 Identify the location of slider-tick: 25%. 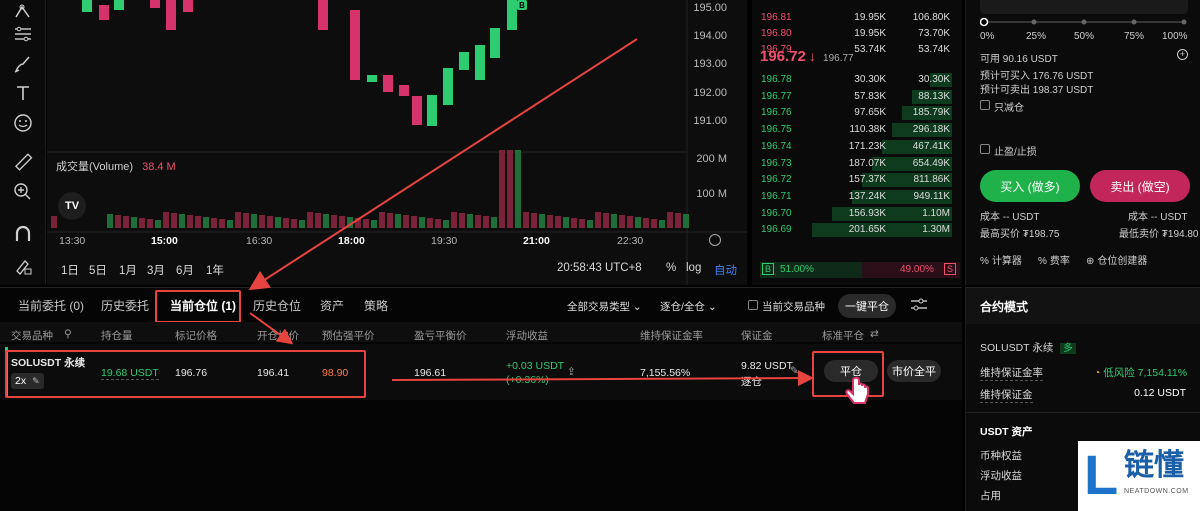
(1036, 36).